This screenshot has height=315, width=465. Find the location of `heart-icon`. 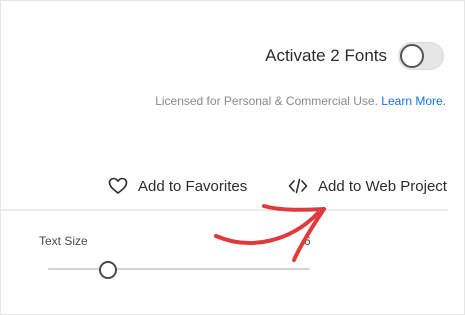

heart-icon is located at coordinates (118, 186).